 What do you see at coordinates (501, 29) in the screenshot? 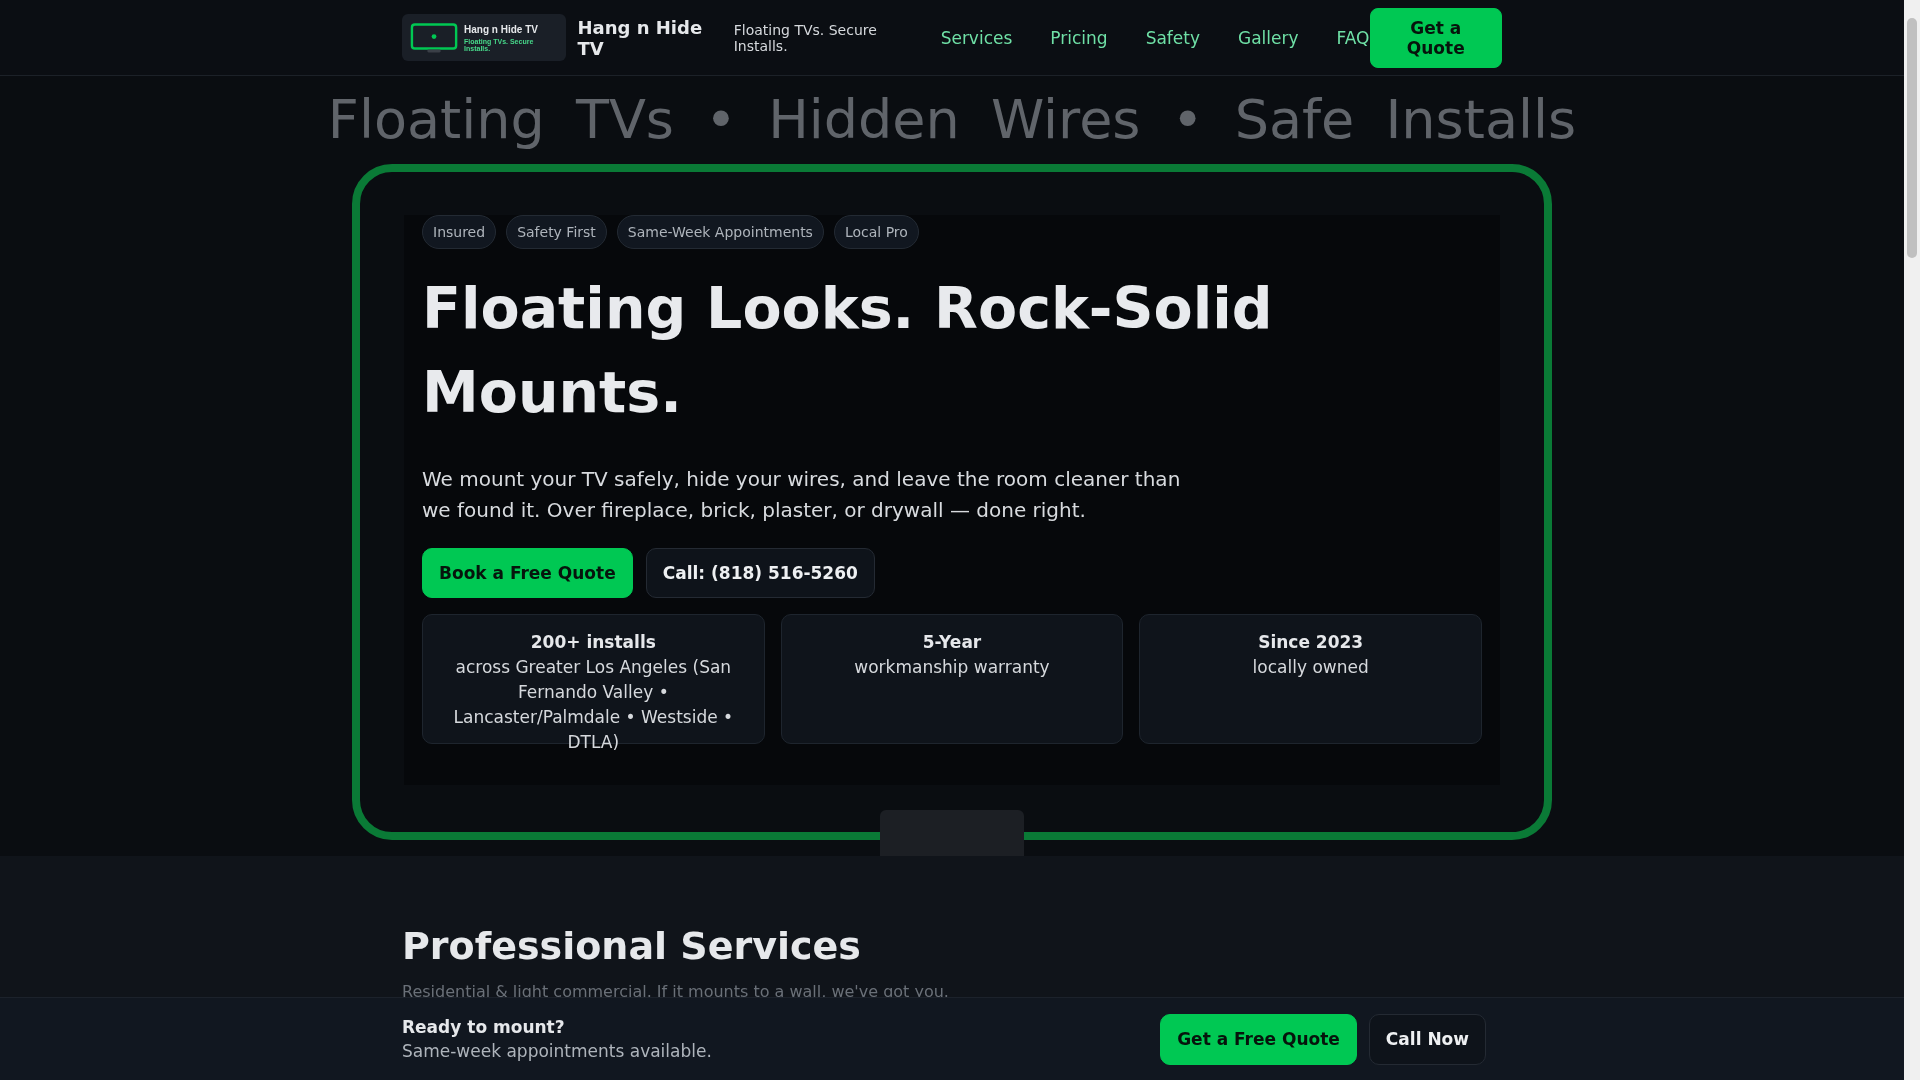
I see `logo-title: Hang n Hide TV` at bounding box center [501, 29].